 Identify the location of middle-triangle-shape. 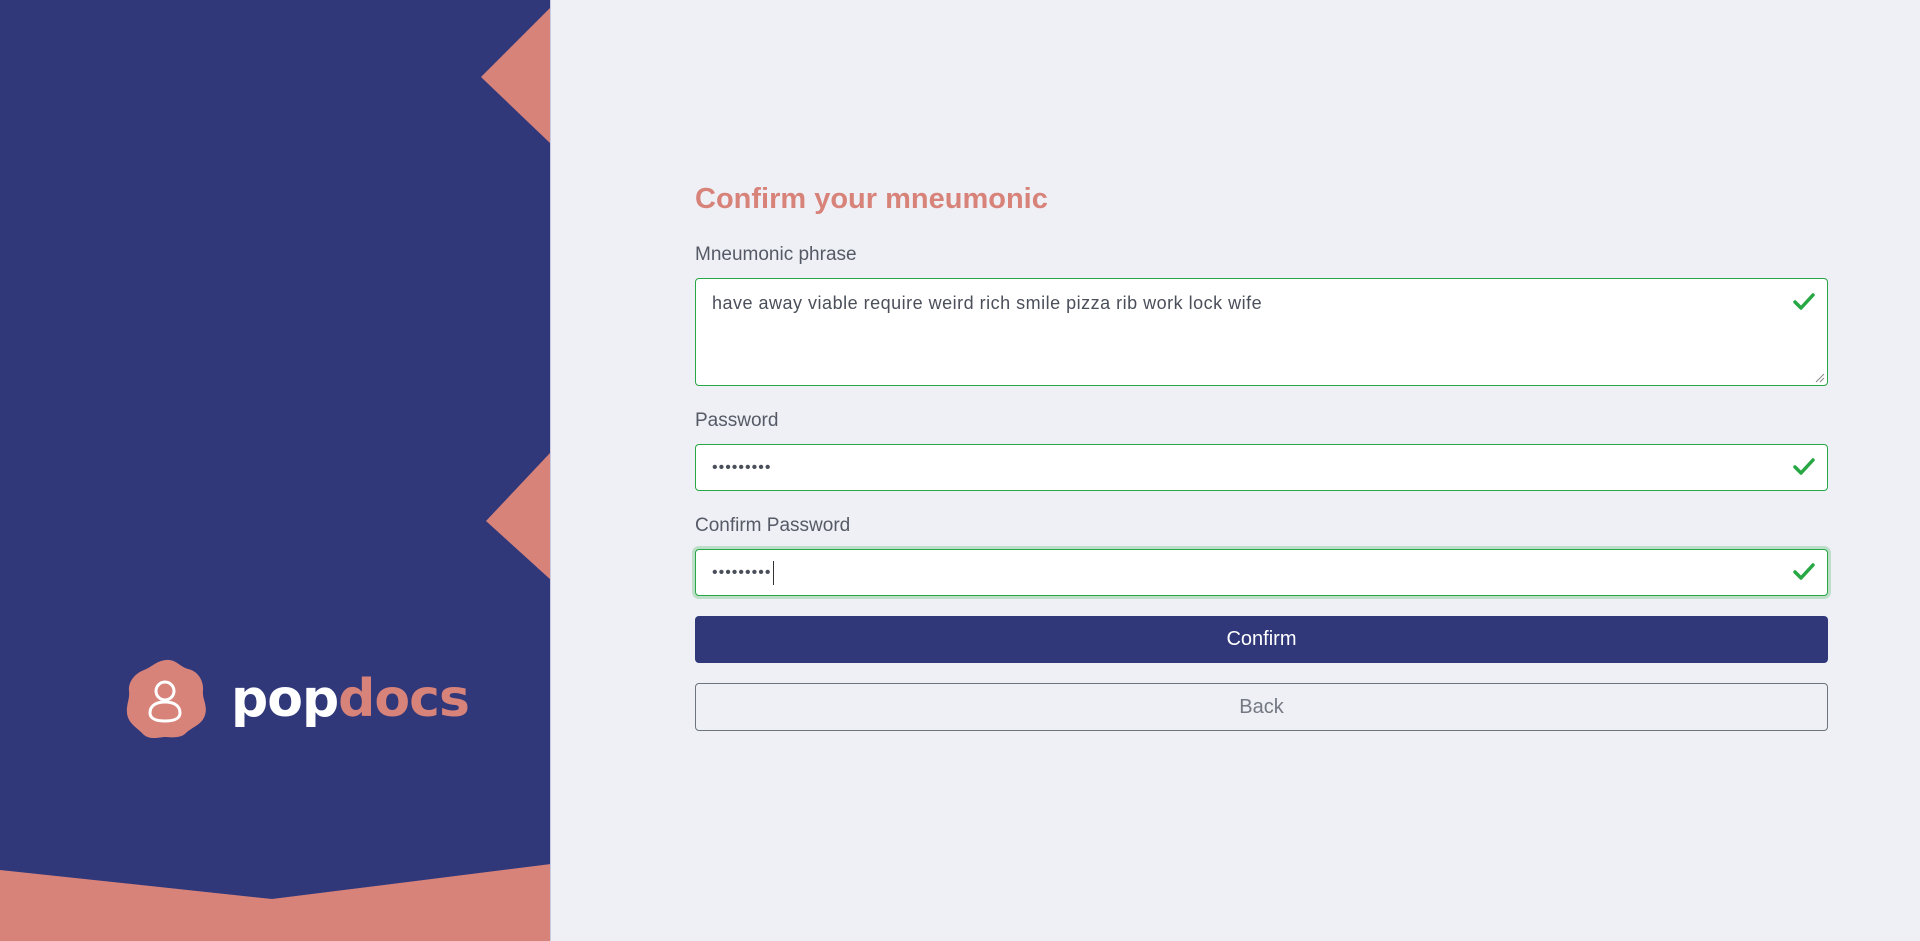
(518, 516).